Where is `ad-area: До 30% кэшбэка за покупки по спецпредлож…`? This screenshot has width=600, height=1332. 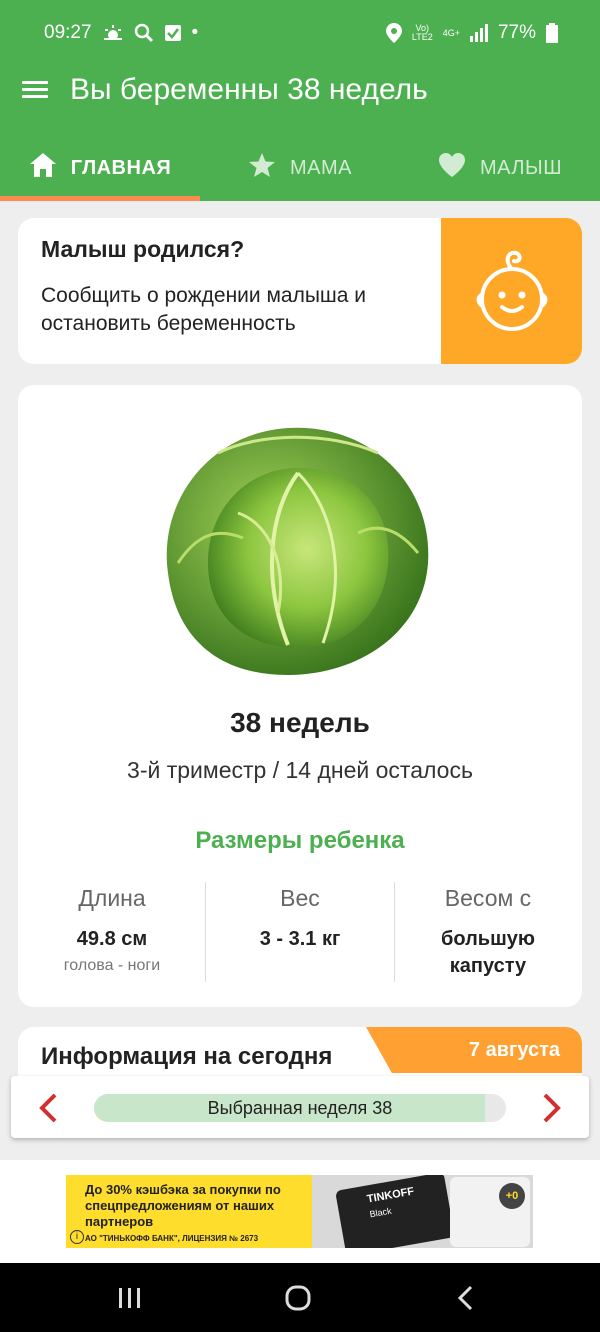
ad-area: До 30% кэшбэка за покупки по спецпредлож… is located at coordinates (300, 1211).